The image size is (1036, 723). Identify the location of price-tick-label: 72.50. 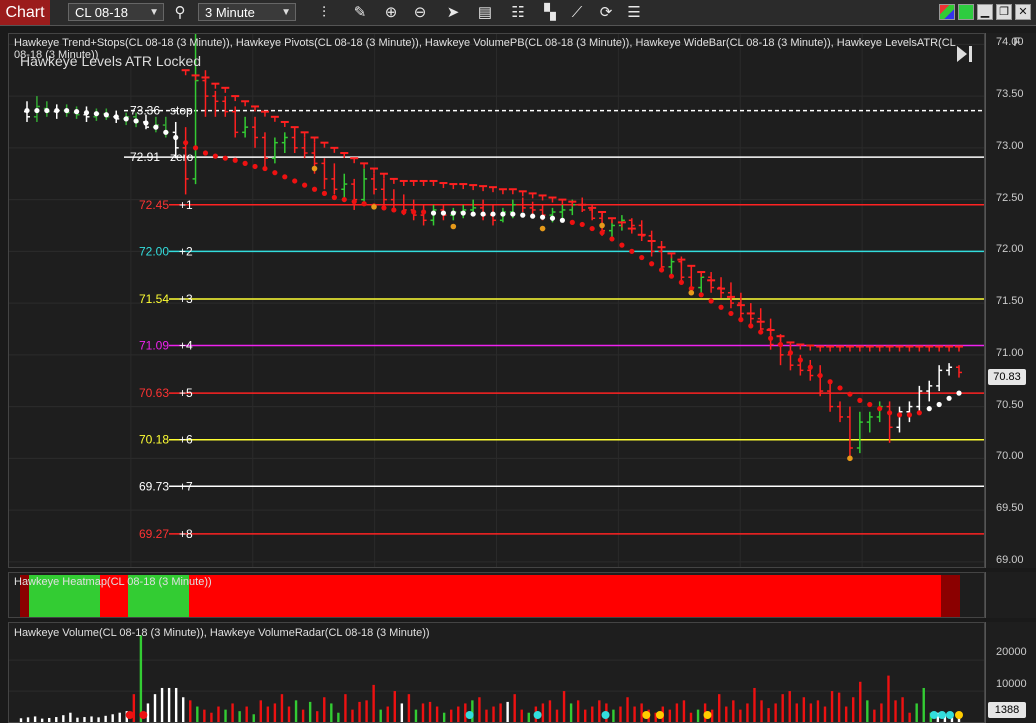
(1010, 197).